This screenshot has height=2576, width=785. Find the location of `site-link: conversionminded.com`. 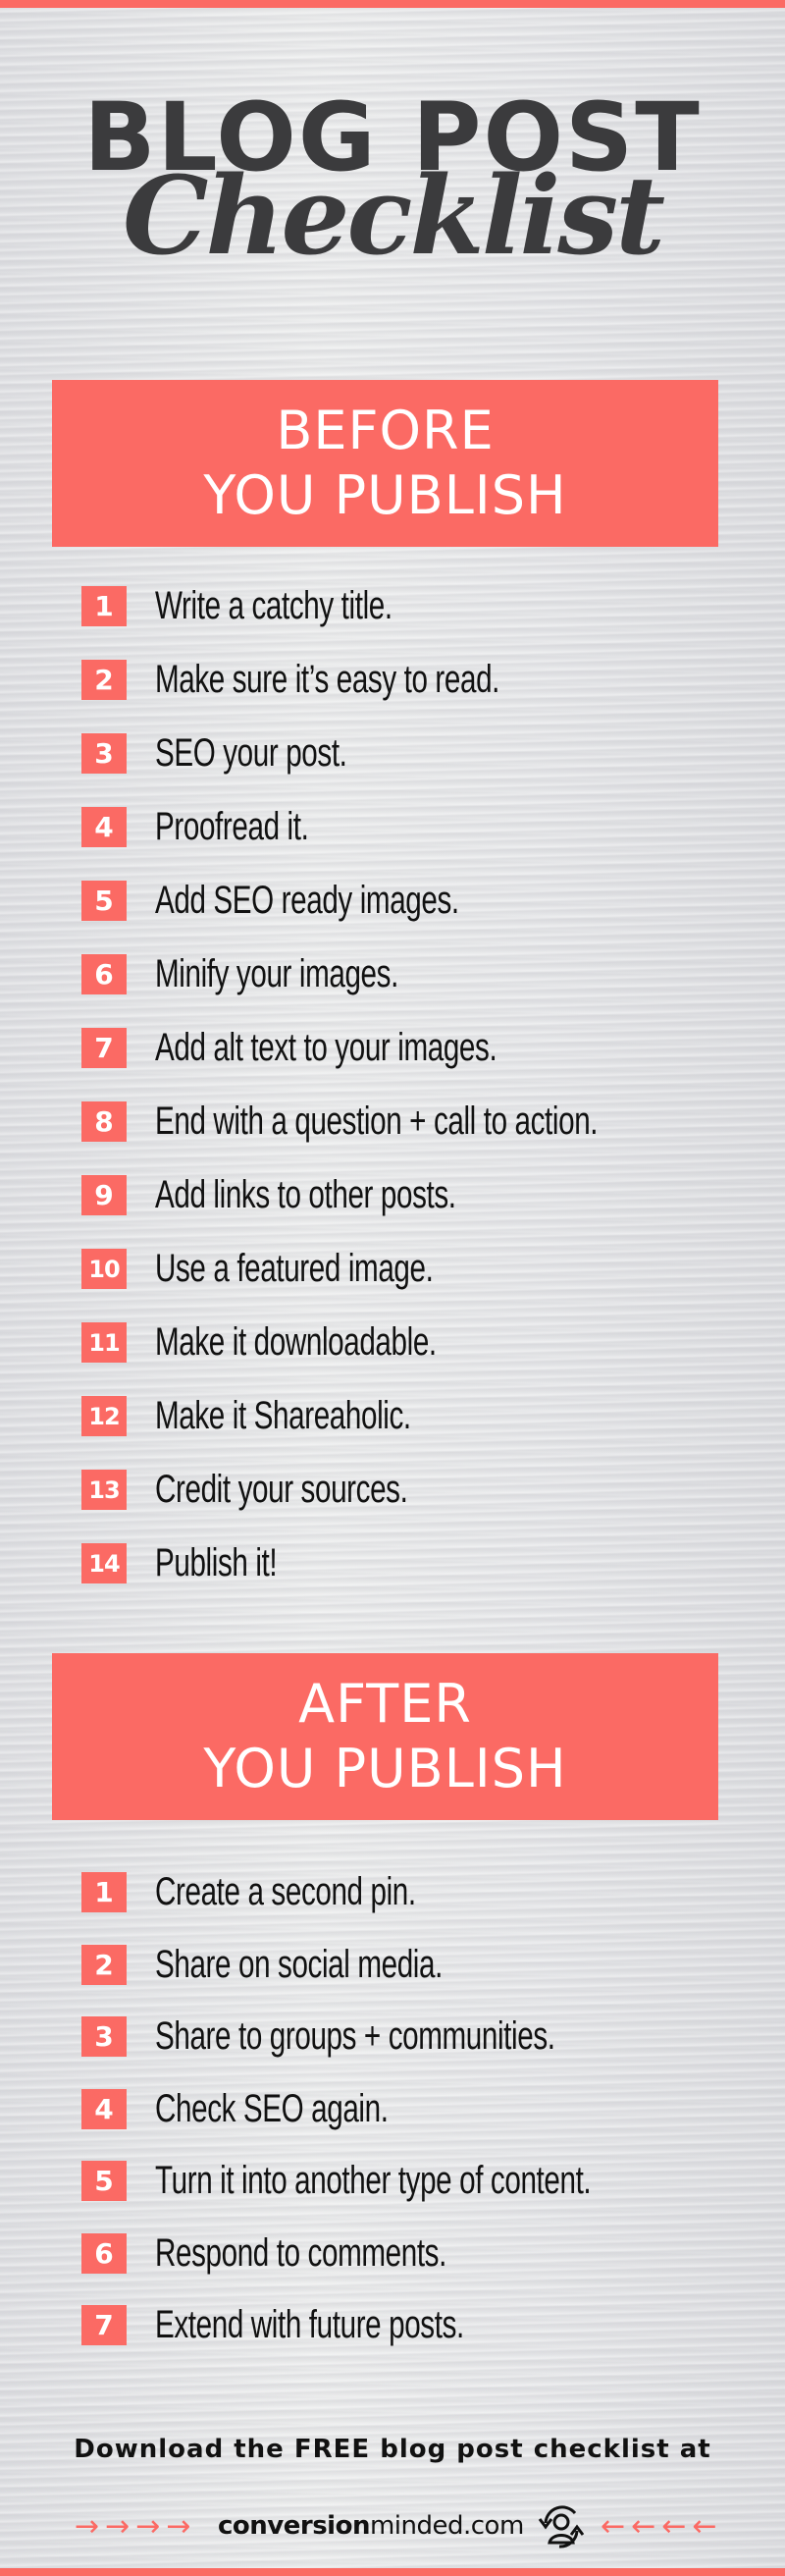

site-link: conversionminded.com is located at coordinates (371, 2526).